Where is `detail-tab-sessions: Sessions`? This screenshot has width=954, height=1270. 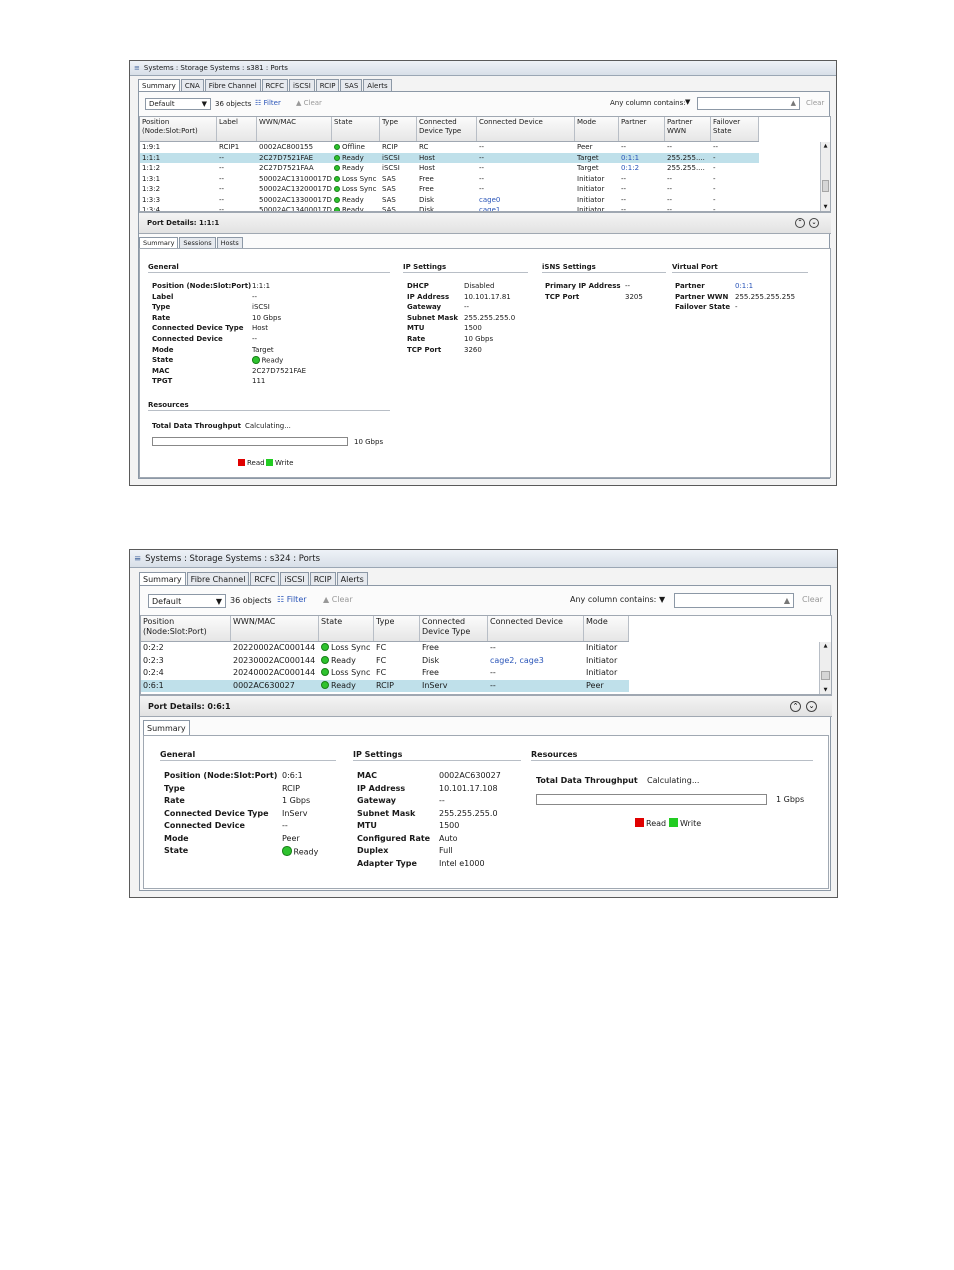
detail-tab-sessions: Sessions is located at coordinates (197, 242).